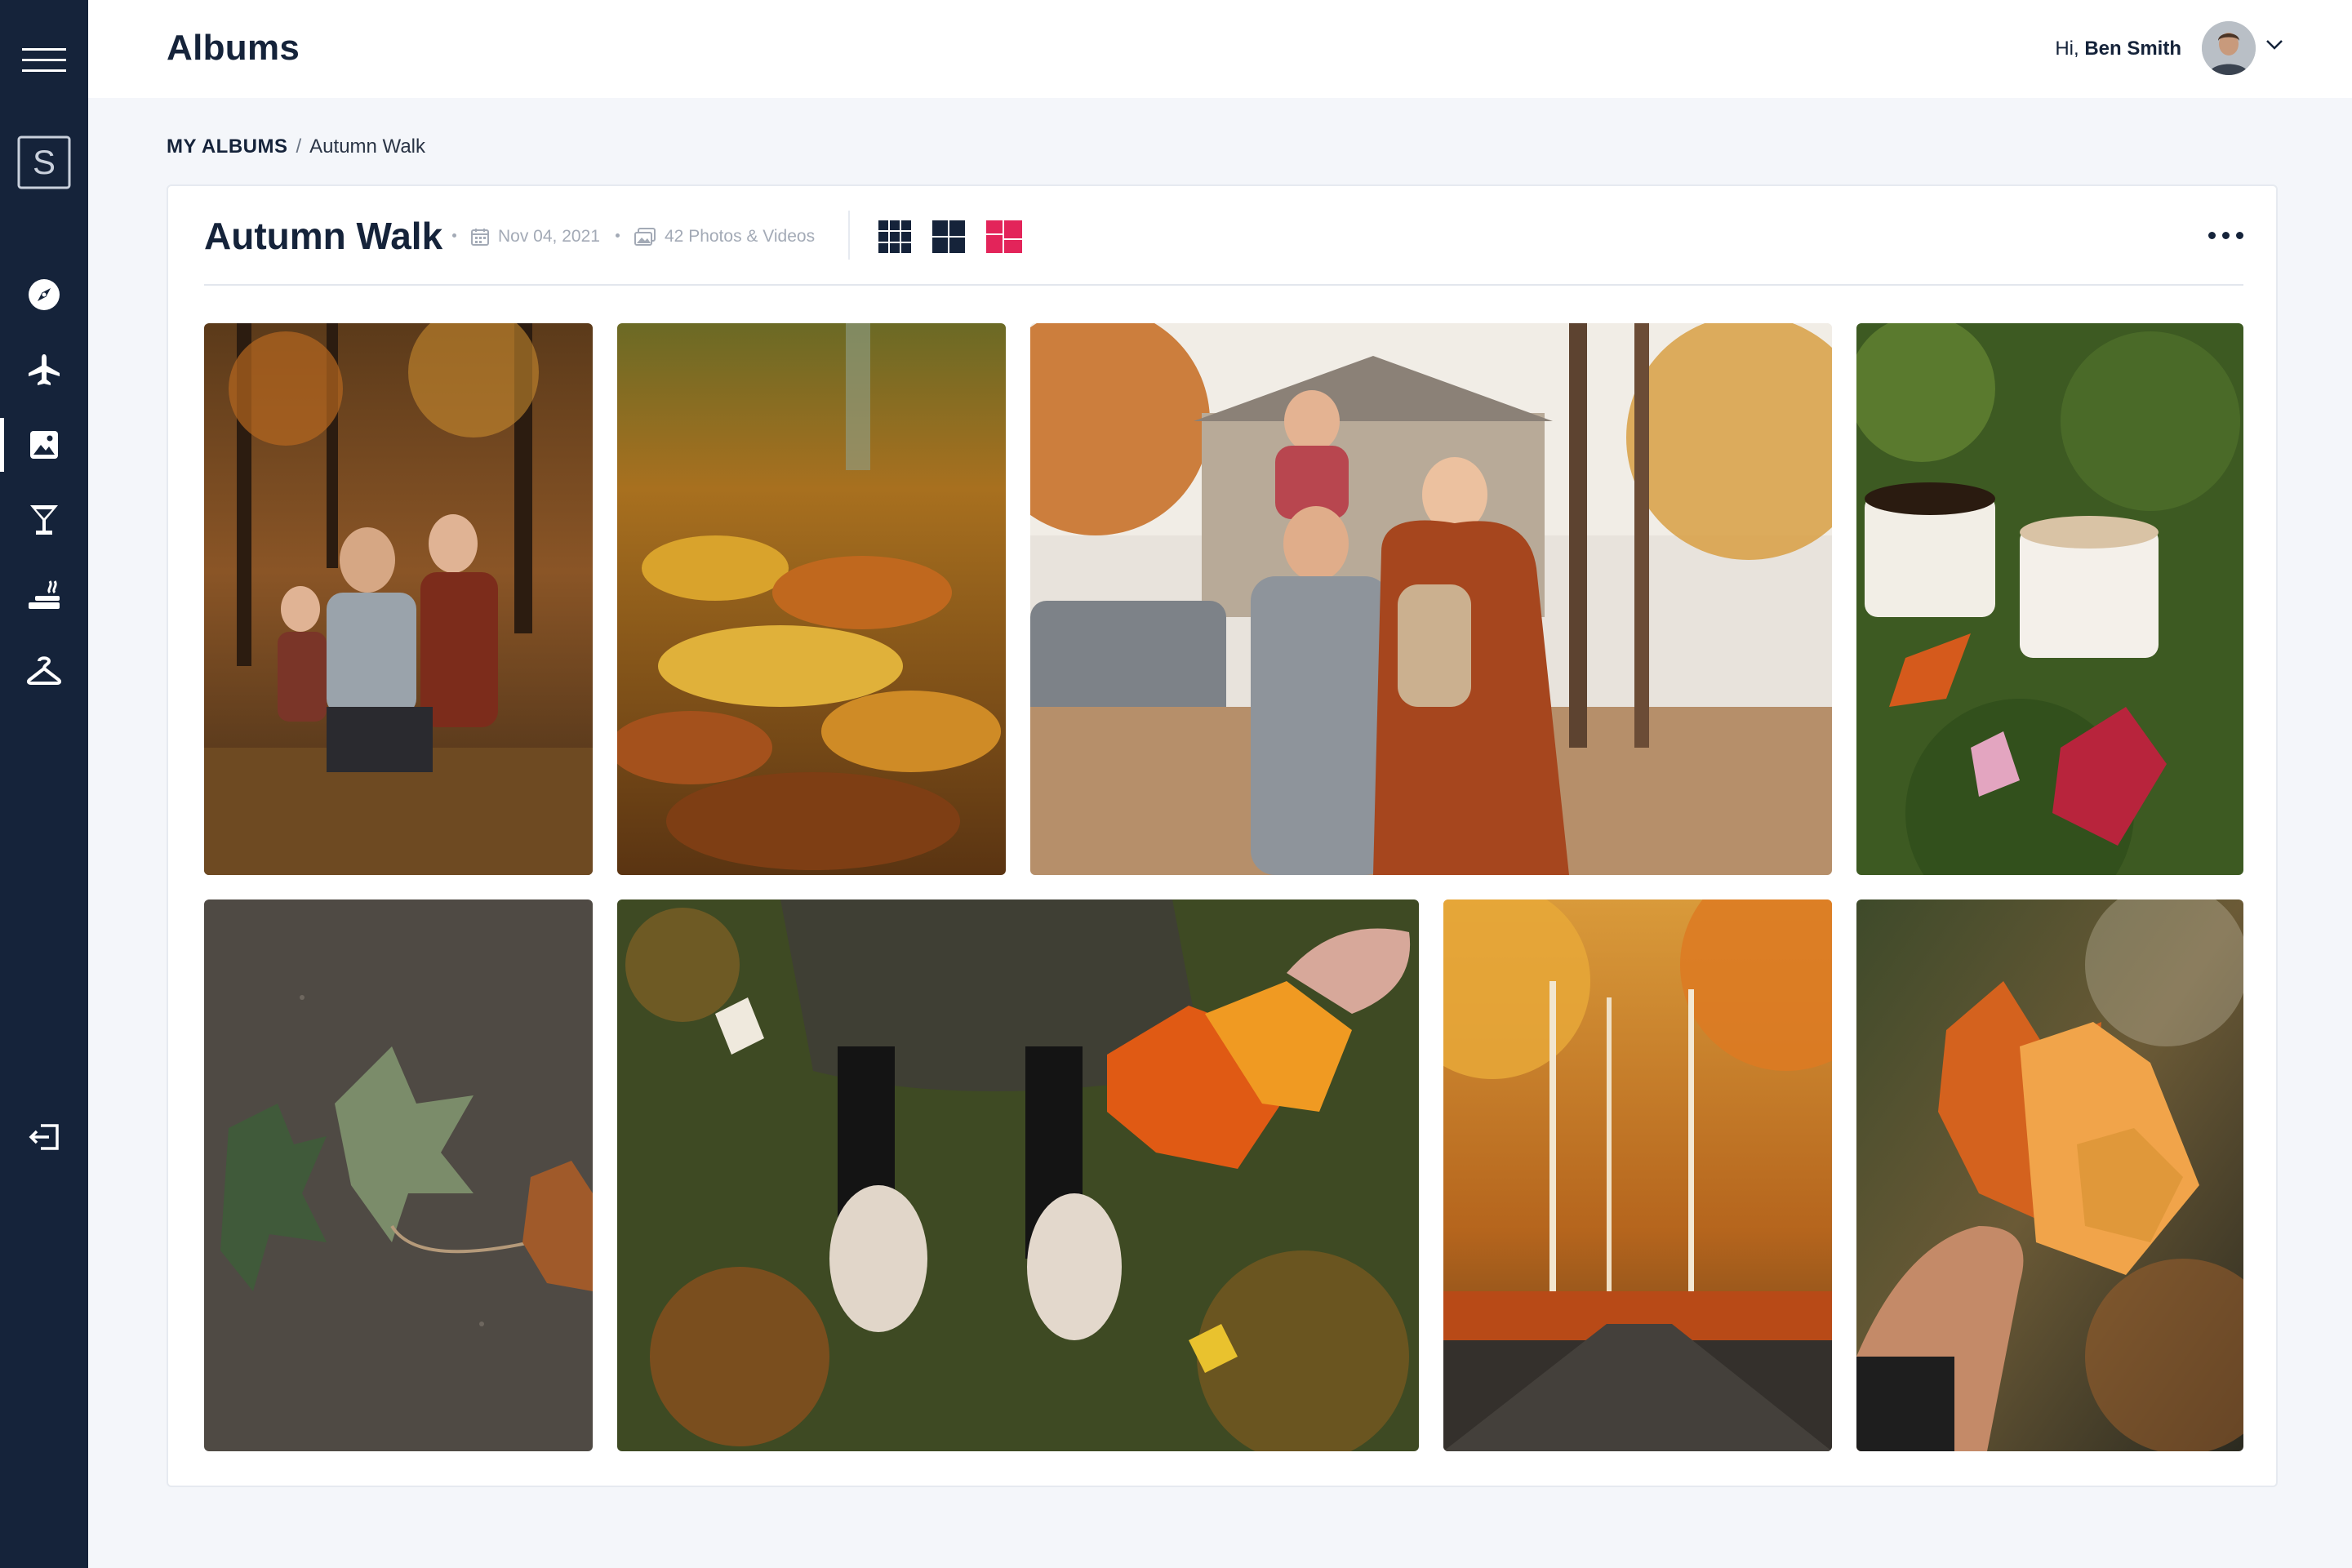 The image size is (2352, 1568). What do you see at coordinates (44, 369) in the screenshot?
I see `airplane-icon` at bounding box center [44, 369].